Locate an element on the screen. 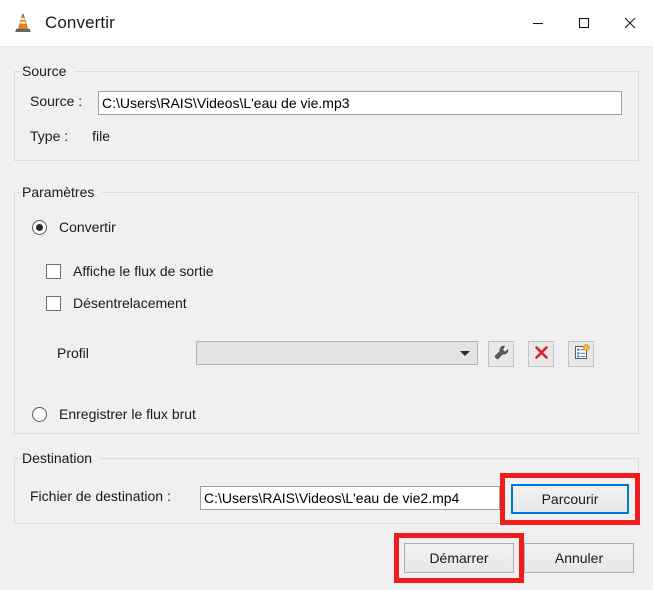  source-path-label: Source : is located at coordinates (56, 101).